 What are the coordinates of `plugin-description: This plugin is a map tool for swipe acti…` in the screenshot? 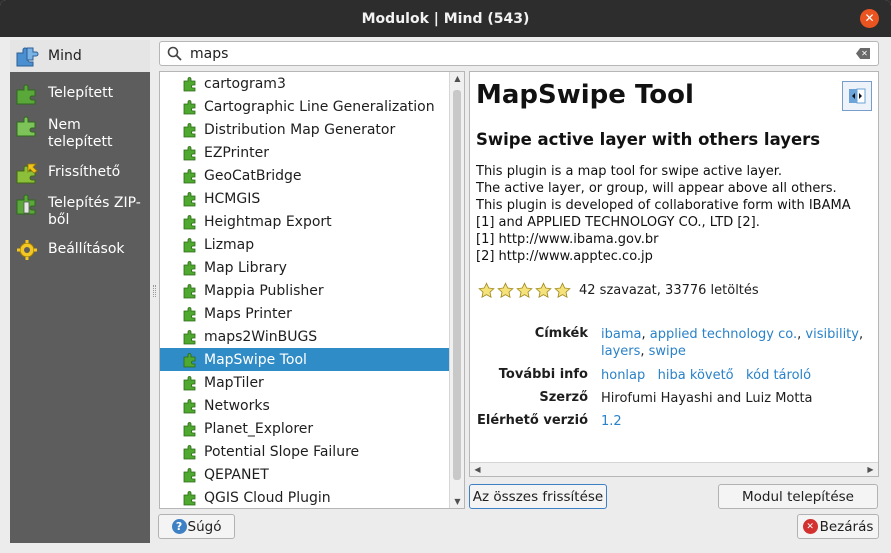 It's located at (663, 214).